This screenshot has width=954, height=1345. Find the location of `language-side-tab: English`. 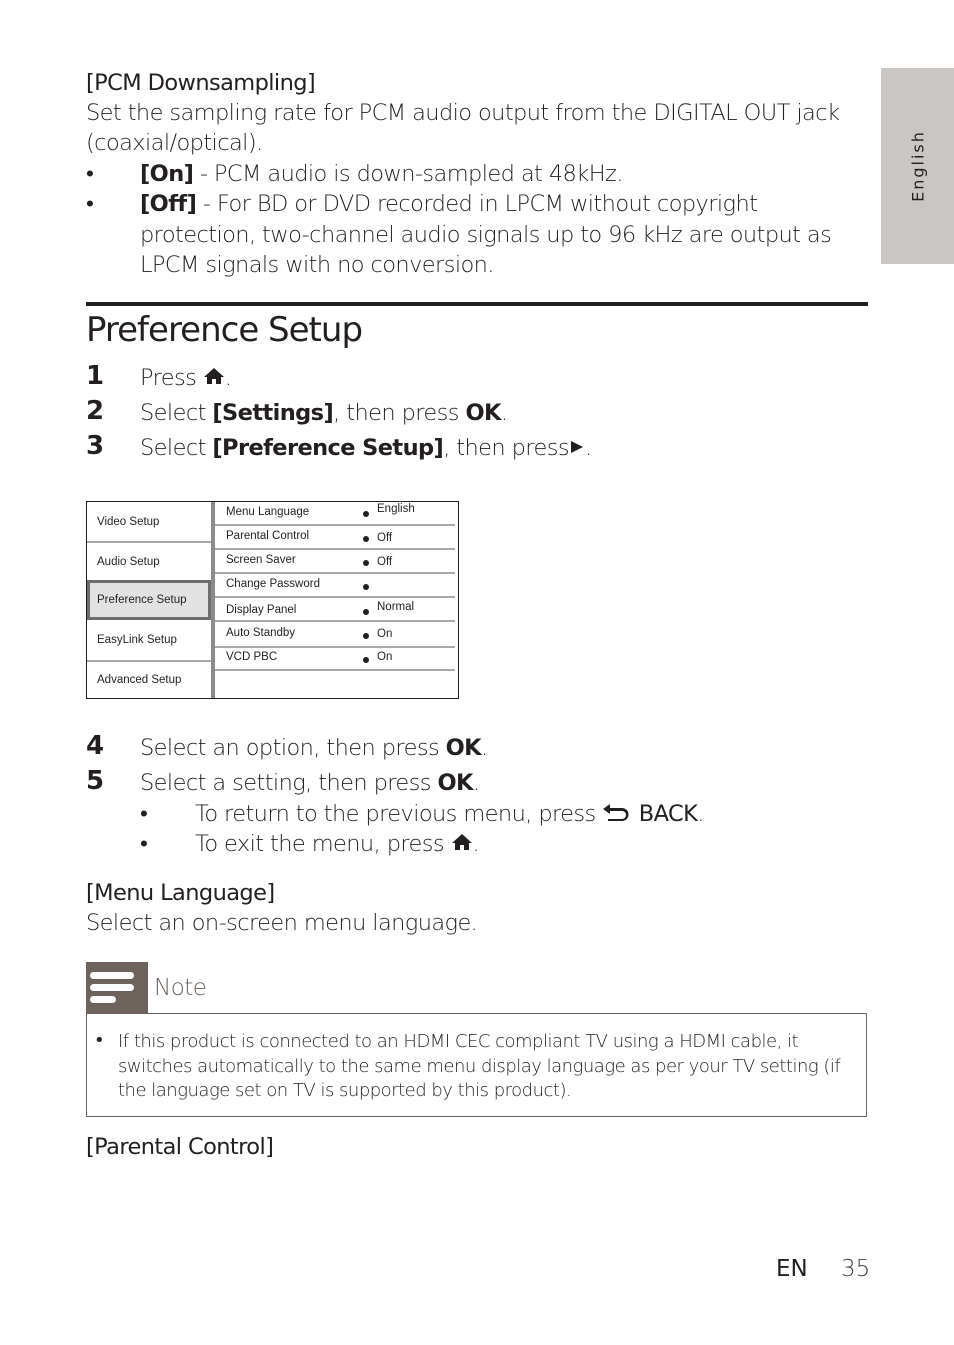

language-side-tab: English is located at coordinates (917, 166).